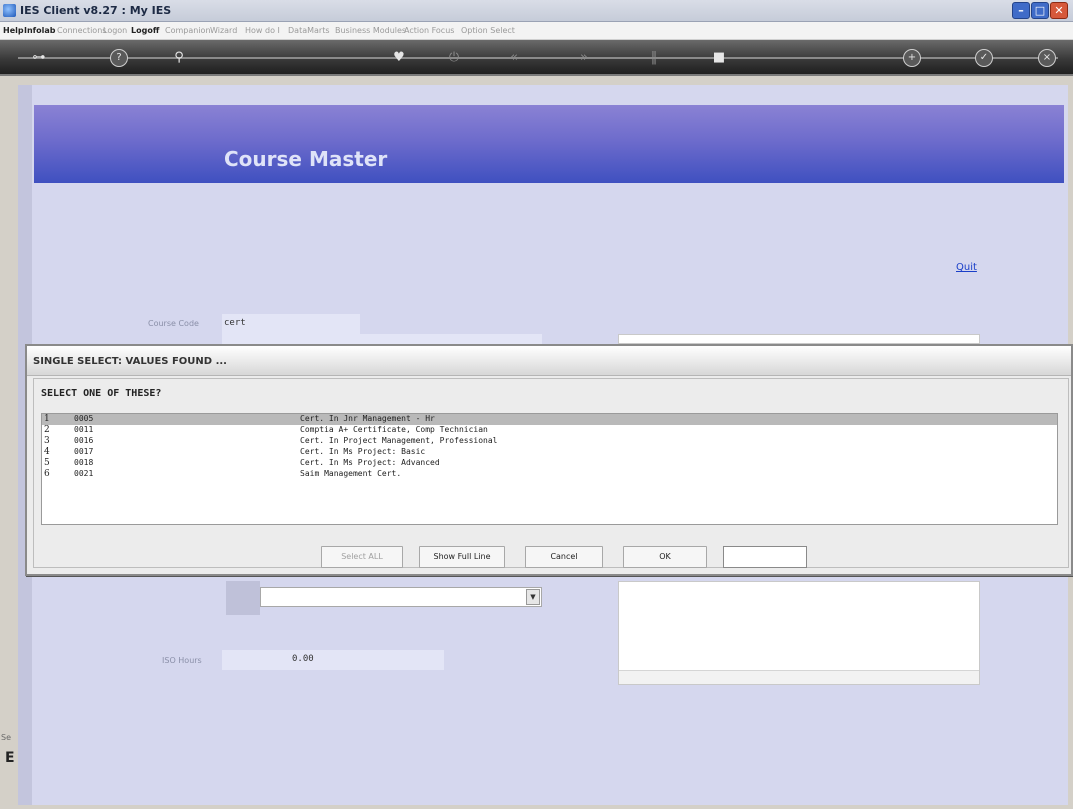  Describe the element at coordinates (1021, 10) in the screenshot. I see `minimize-button: –` at that location.